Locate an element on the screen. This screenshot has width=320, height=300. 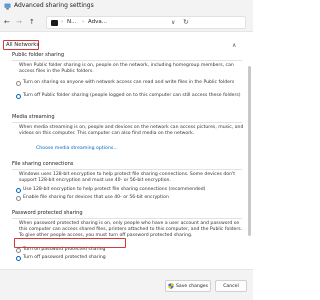
network-sharing-icon is located at coordinates (7, 6).